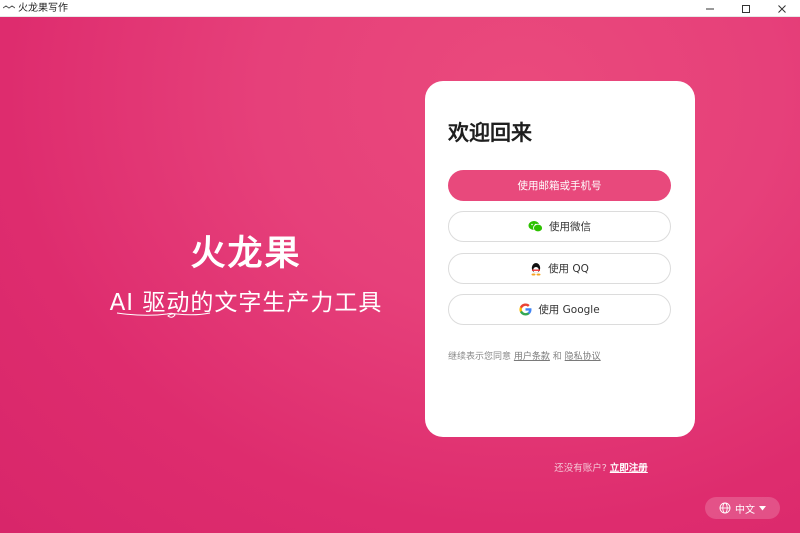 This screenshot has height=533, width=800. I want to click on caret-down-icon, so click(762, 507).